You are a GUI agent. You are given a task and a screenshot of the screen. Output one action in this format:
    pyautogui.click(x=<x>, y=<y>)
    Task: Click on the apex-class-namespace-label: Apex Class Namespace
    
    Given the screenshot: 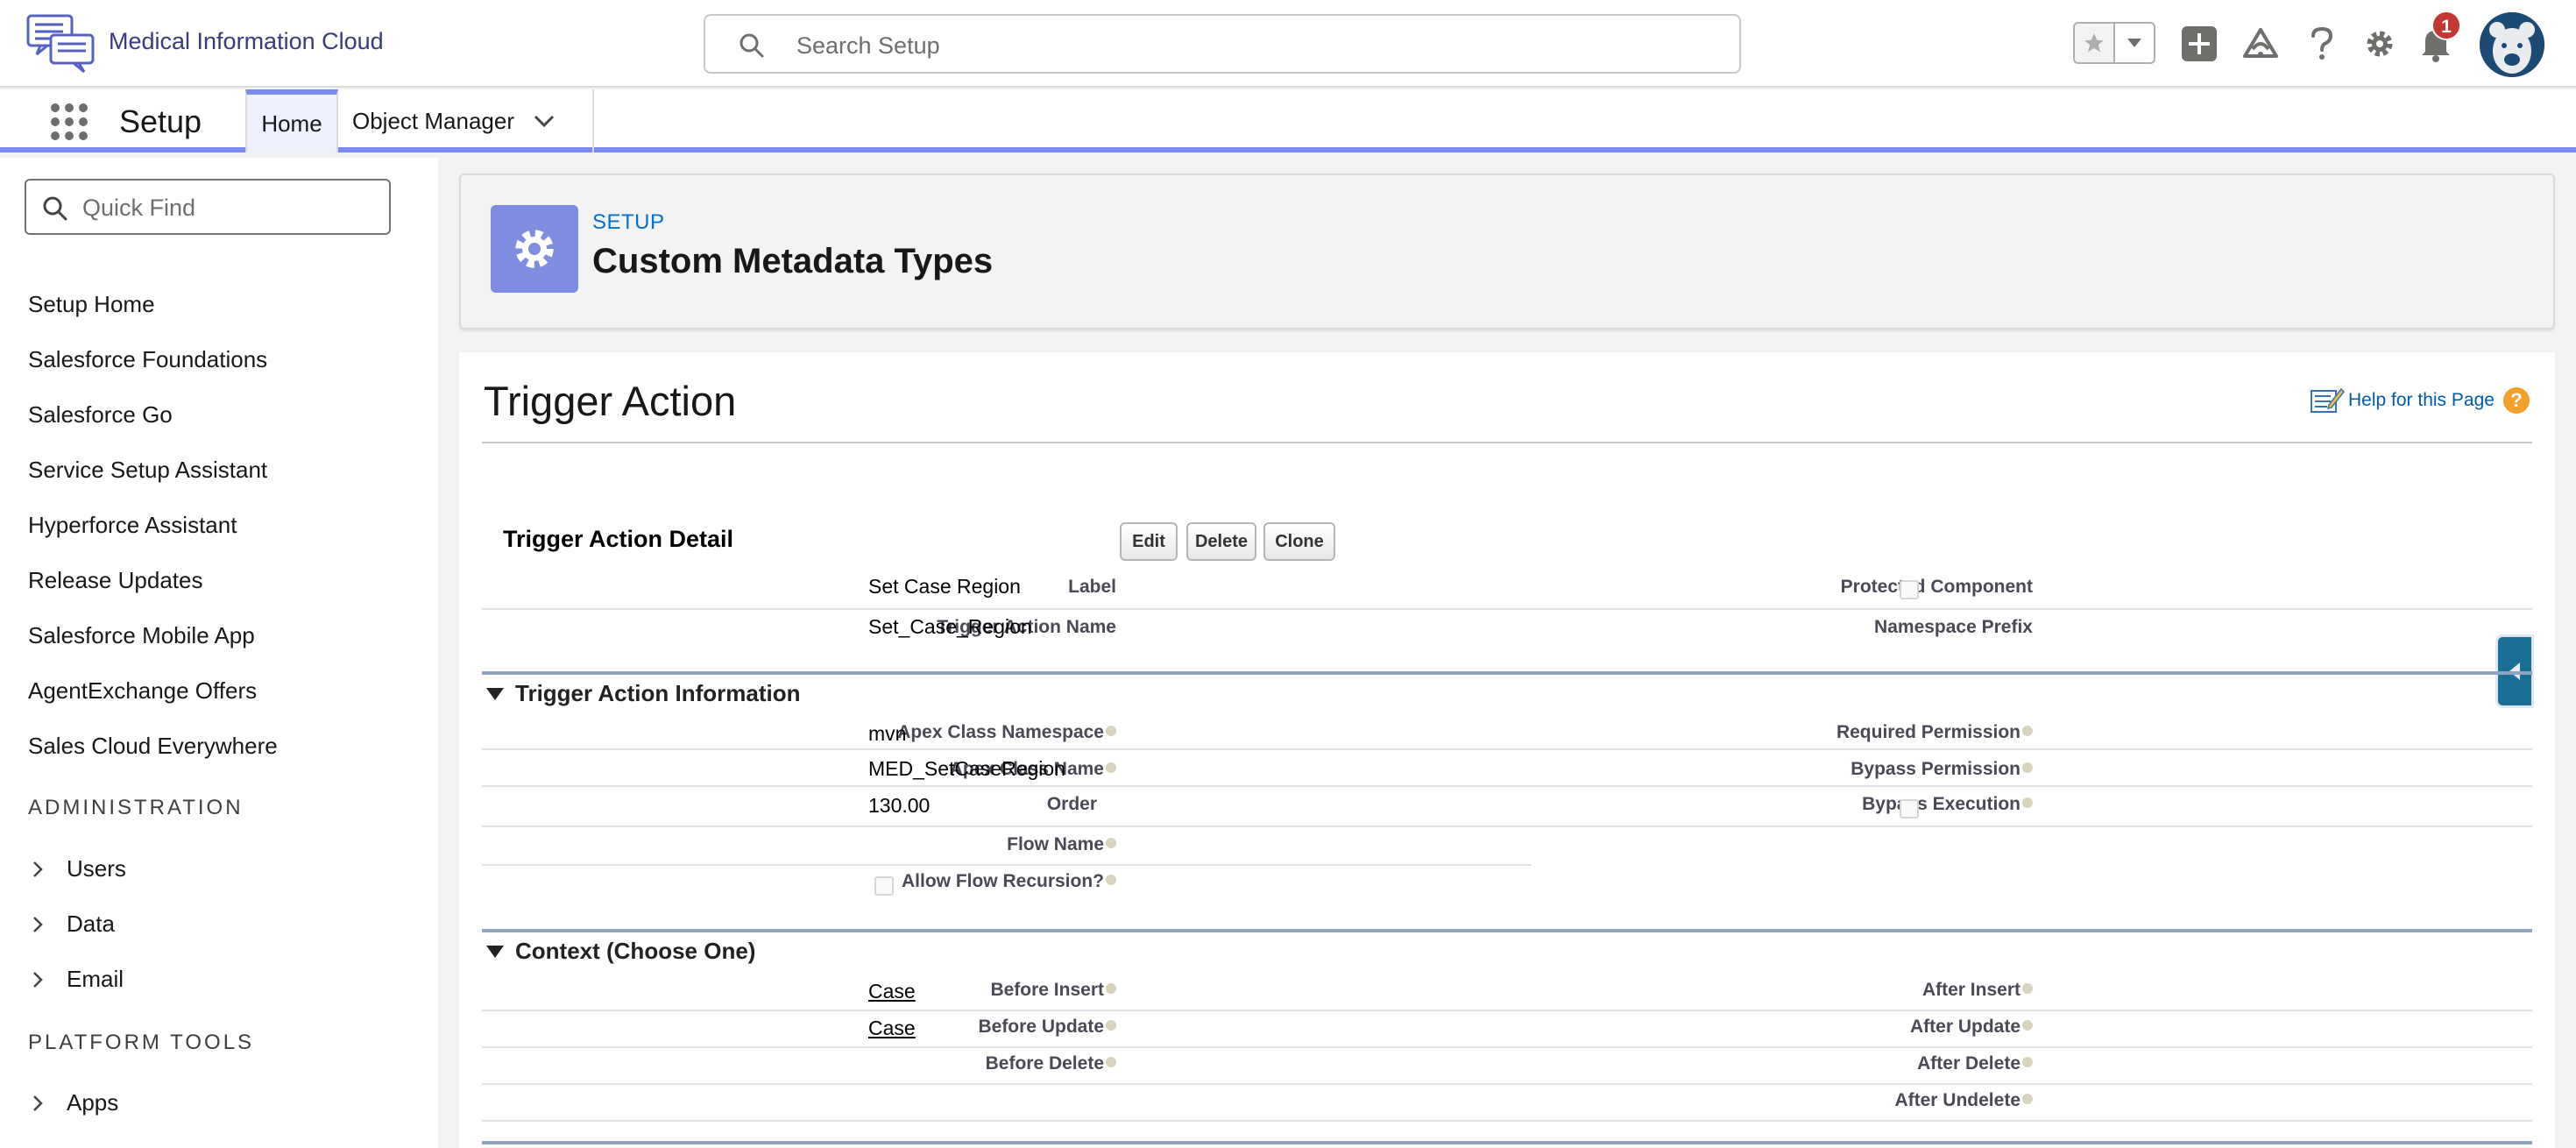 What is the action you would take?
    pyautogui.click(x=963, y=732)
    